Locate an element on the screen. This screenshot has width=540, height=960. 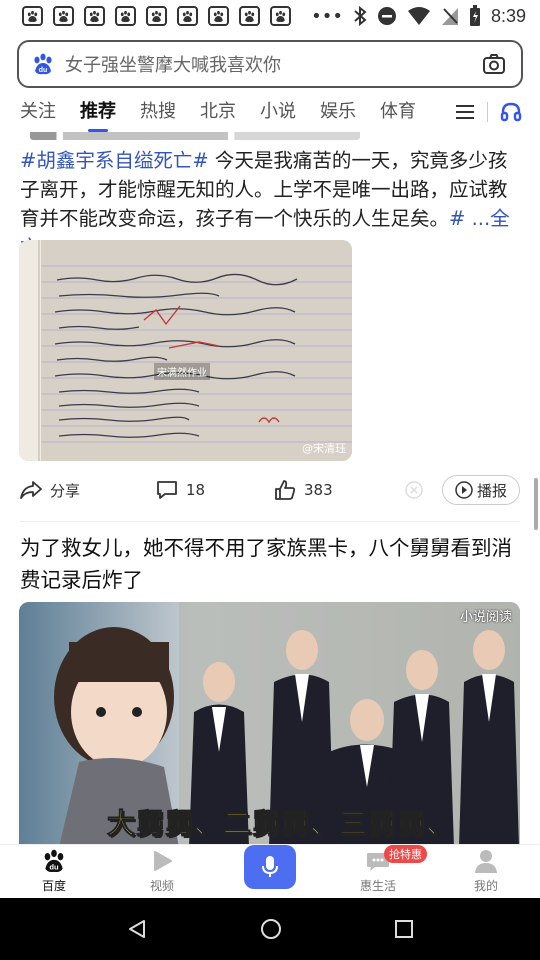
no-signal-icon is located at coordinates (449, 16).